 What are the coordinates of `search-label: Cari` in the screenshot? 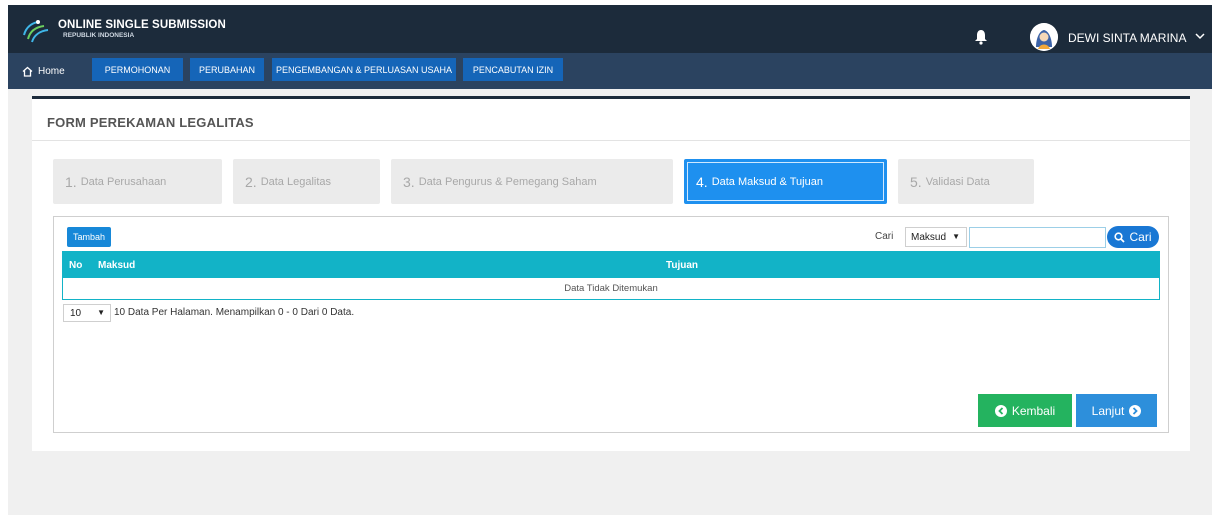 It's located at (884, 236).